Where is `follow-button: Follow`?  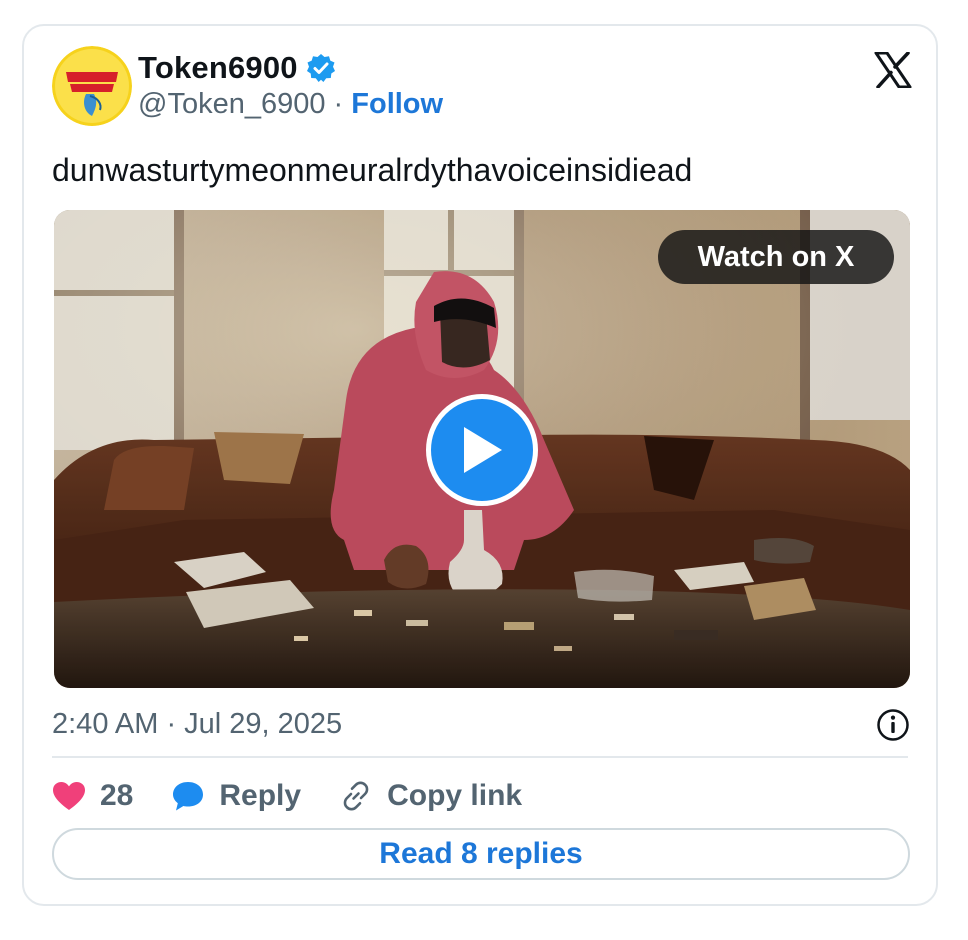
follow-button: Follow is located at coordinates (397, 104).